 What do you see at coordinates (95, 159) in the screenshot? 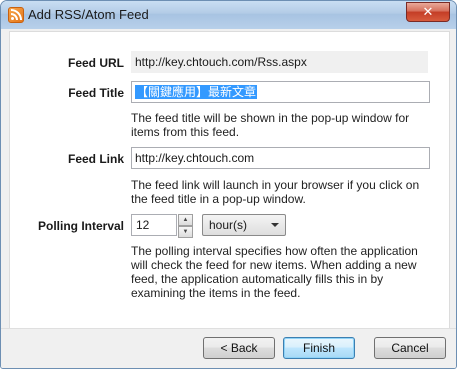
I see `feed-link-label: Feed Link` at bounding box center [95, 159].